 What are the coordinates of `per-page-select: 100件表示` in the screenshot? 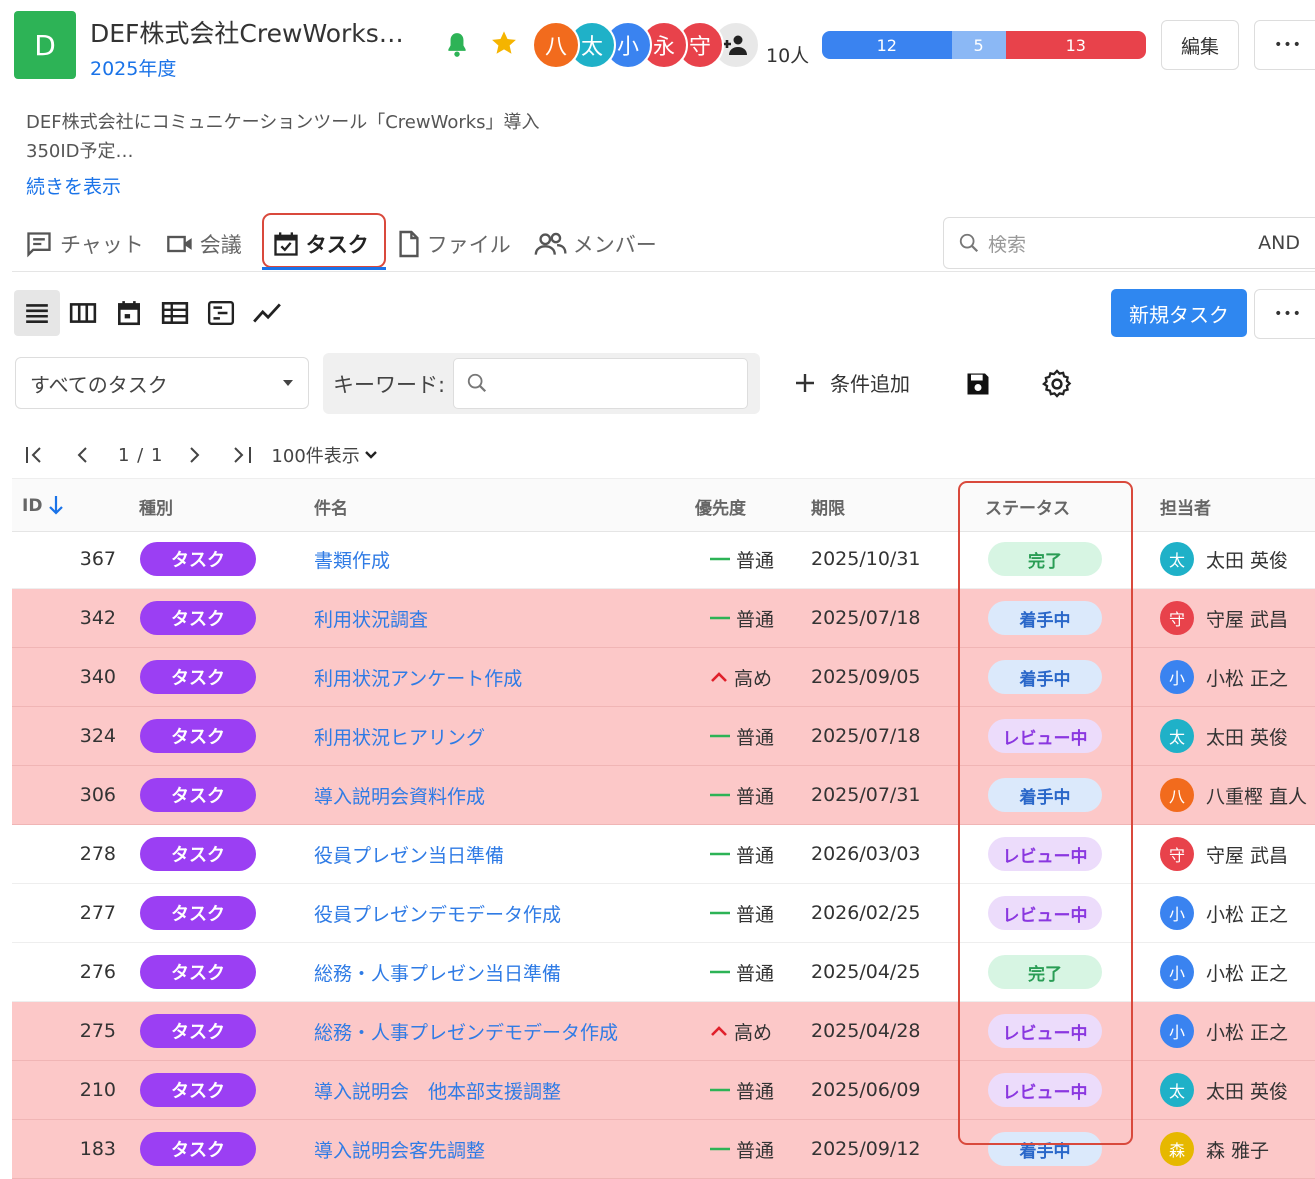 It's located at (324, 455).